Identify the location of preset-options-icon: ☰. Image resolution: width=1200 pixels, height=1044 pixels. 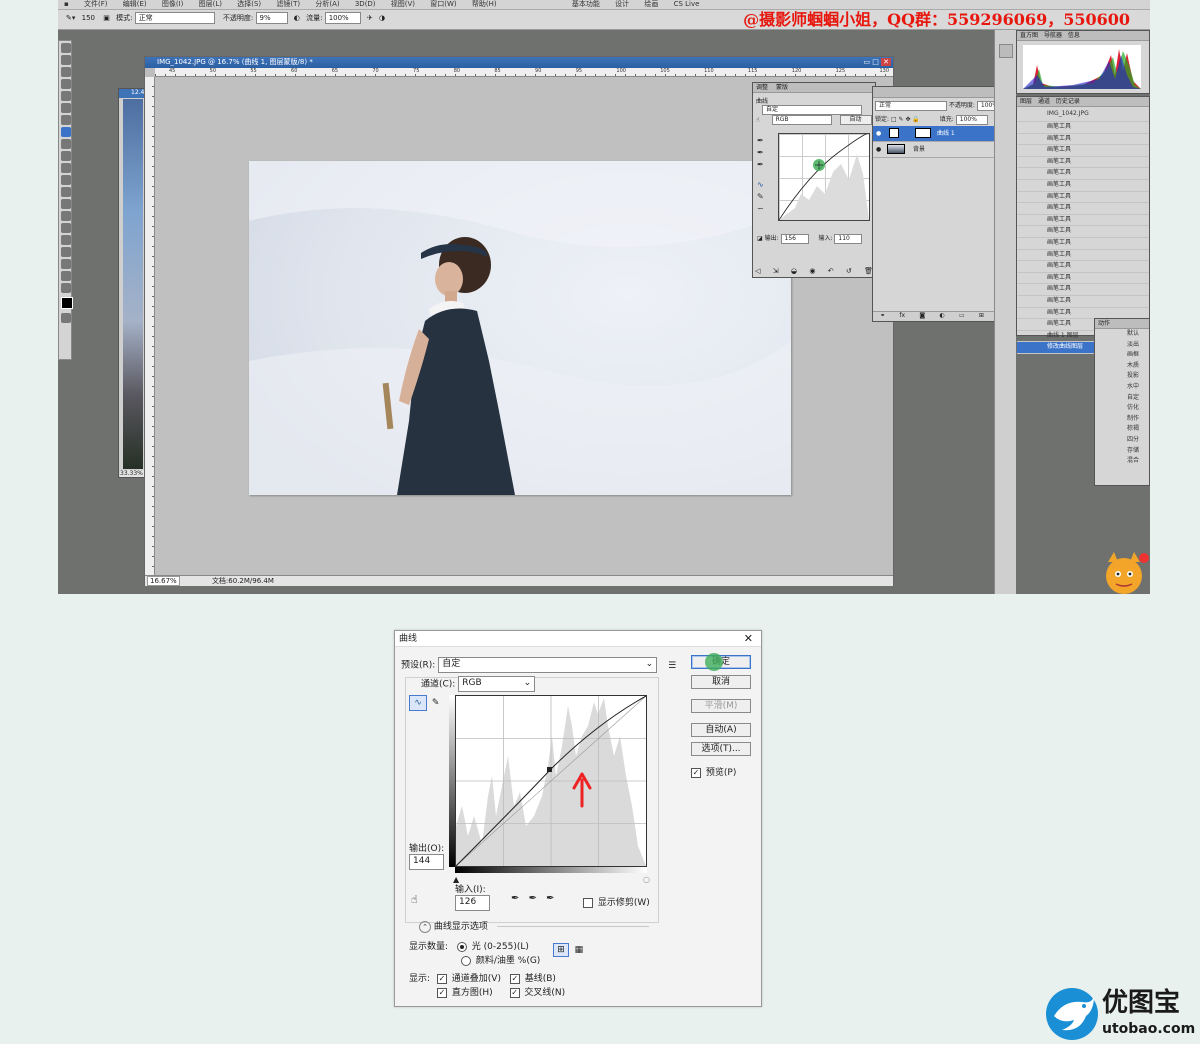
(672, 666).